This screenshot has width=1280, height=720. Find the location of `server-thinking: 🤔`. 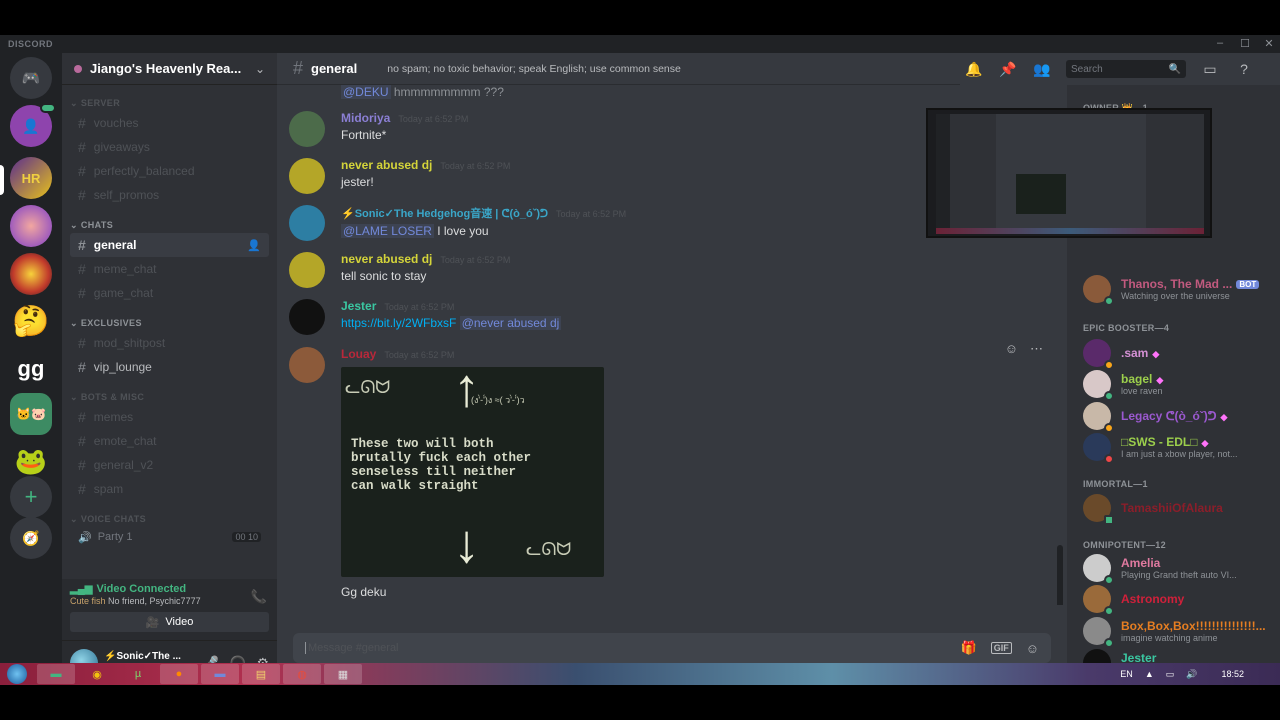

server-thinking: 🤔 is located at coordinates (31, 321).